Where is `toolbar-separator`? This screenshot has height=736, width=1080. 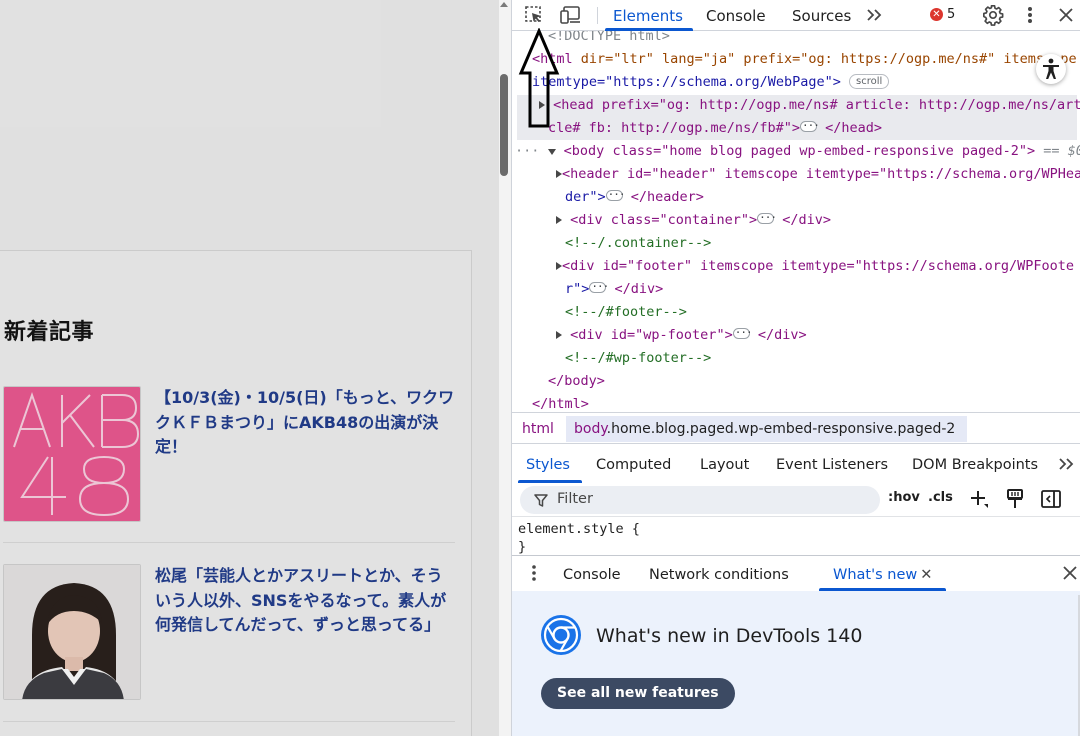 toolbar-separator is located at coordinates (597, 15).